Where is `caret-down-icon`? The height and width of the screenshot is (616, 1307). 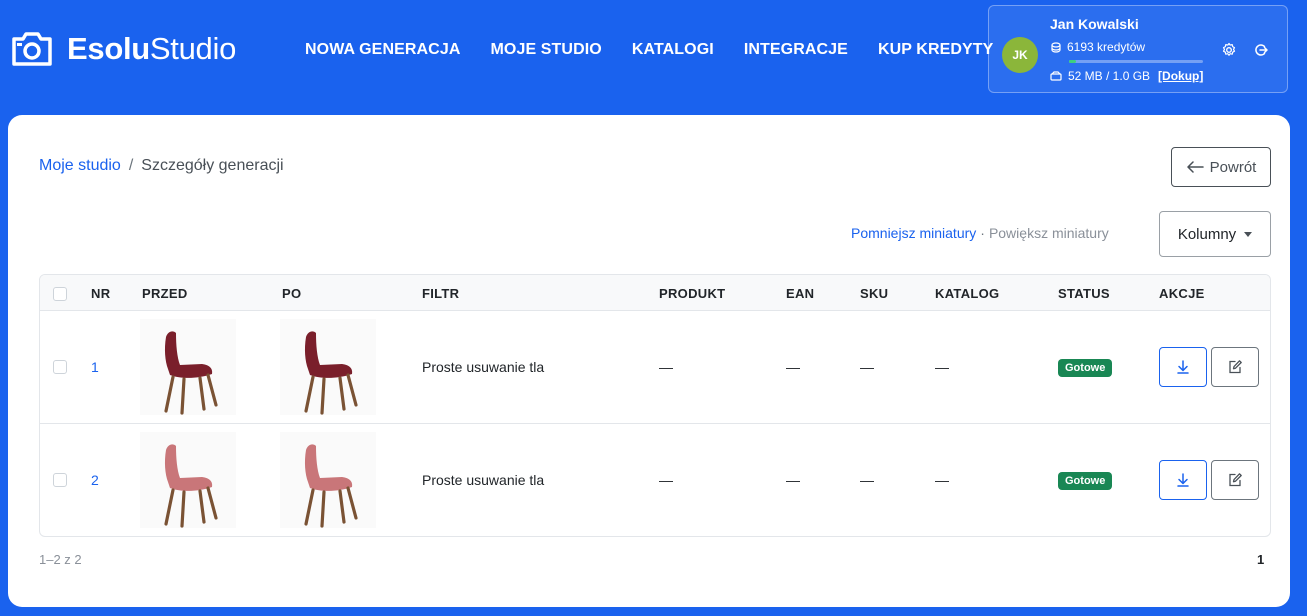 caret-down-icon is located at coordinates (1248, 234).